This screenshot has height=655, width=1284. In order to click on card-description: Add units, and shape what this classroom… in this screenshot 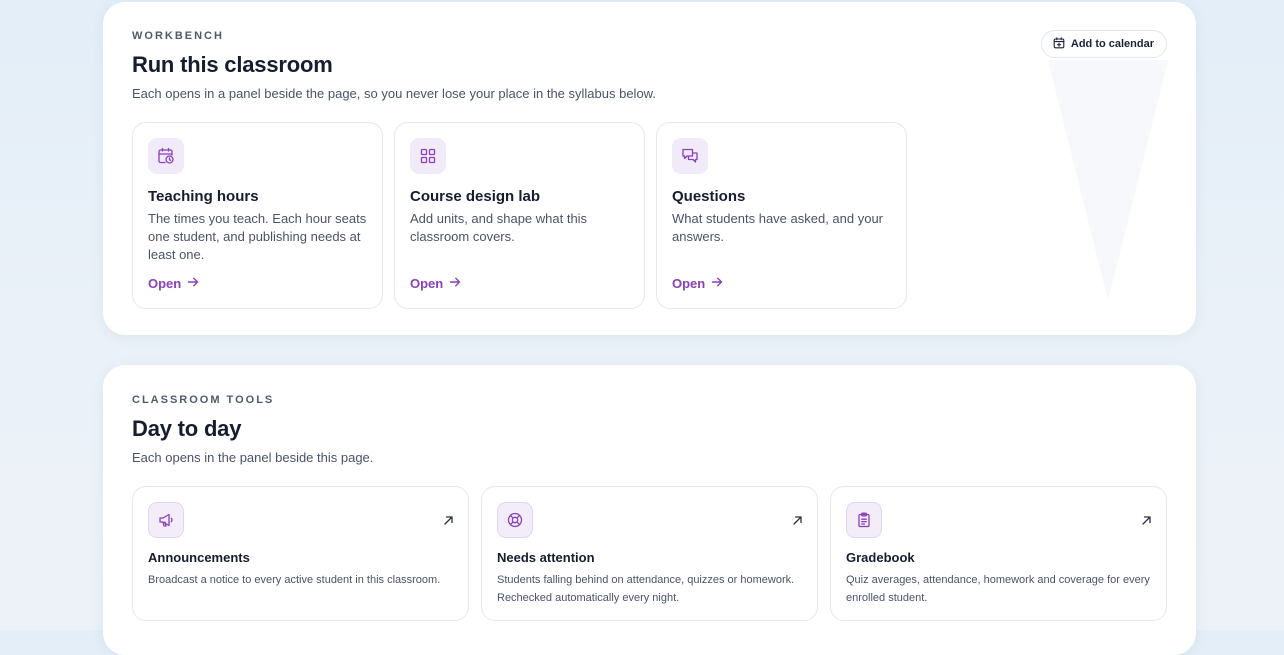, I will do `click(499, 227)`.